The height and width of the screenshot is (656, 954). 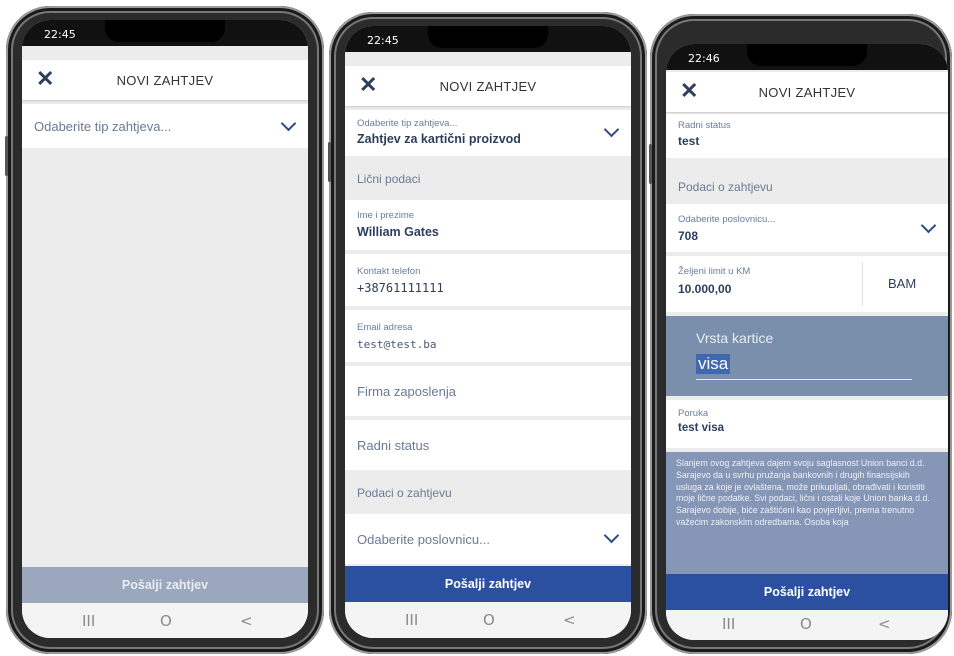 What do you see at coordinates (400, 288) in the screenshot?
I see `phone-value: +38761111111` at bounding box center [400, 288].